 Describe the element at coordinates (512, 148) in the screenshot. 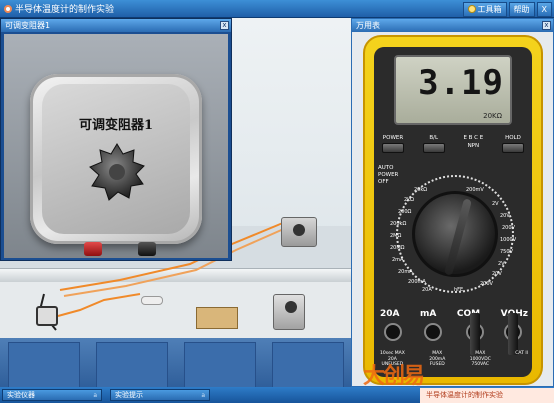

I see `hold-button` at that location.